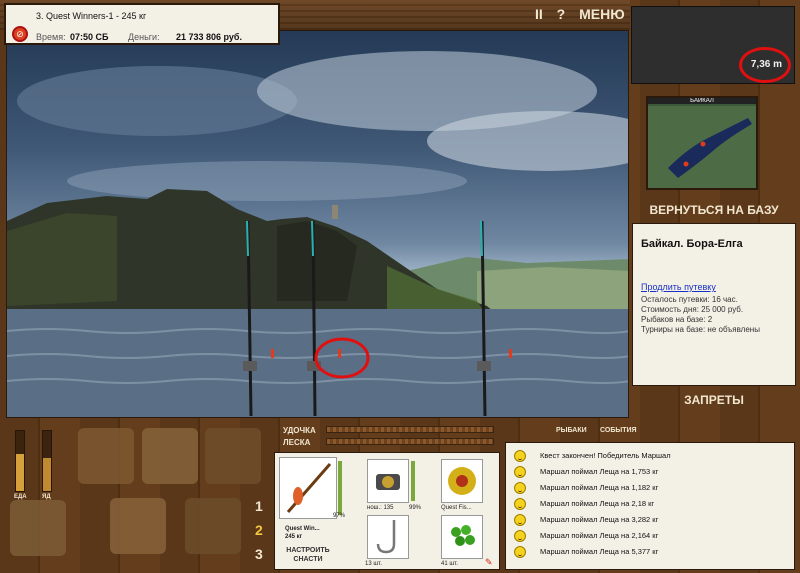  What do you see at coordinates (678, 287) in the screenshot?
I see `extend-trip-link: Продлить путевку` at bounding box center [678, 287].